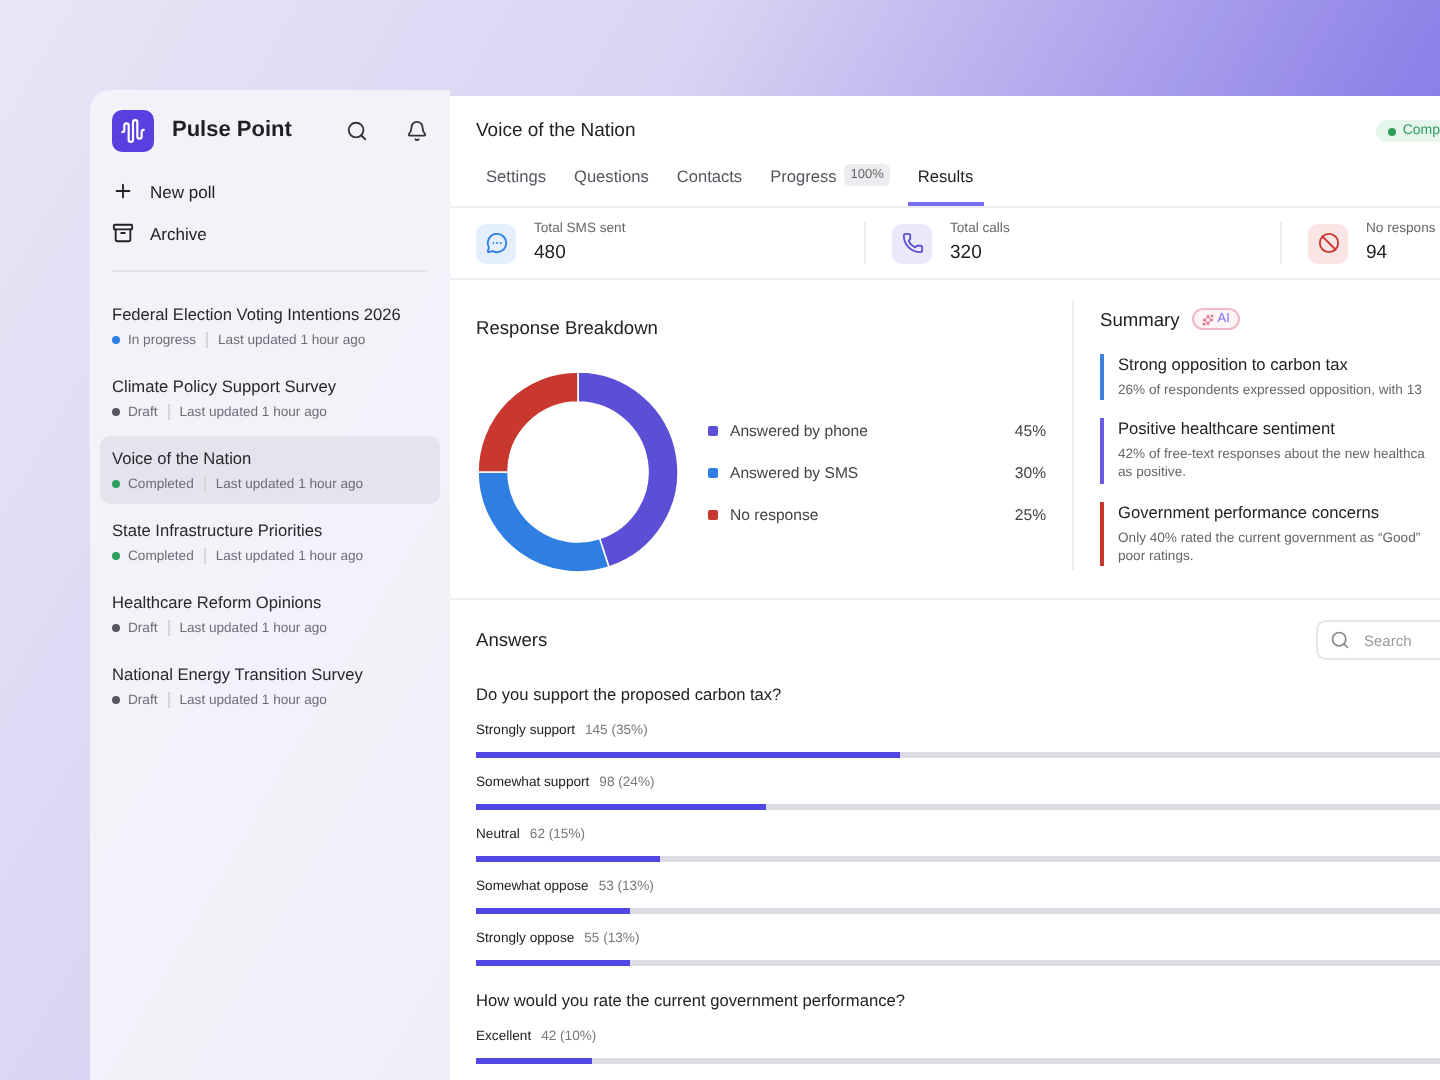 Image resolution: width=1440 pixels, height=1080 pixels. I want to click on summary-title: Positive healthcare sentiment, so click(1227, 428).